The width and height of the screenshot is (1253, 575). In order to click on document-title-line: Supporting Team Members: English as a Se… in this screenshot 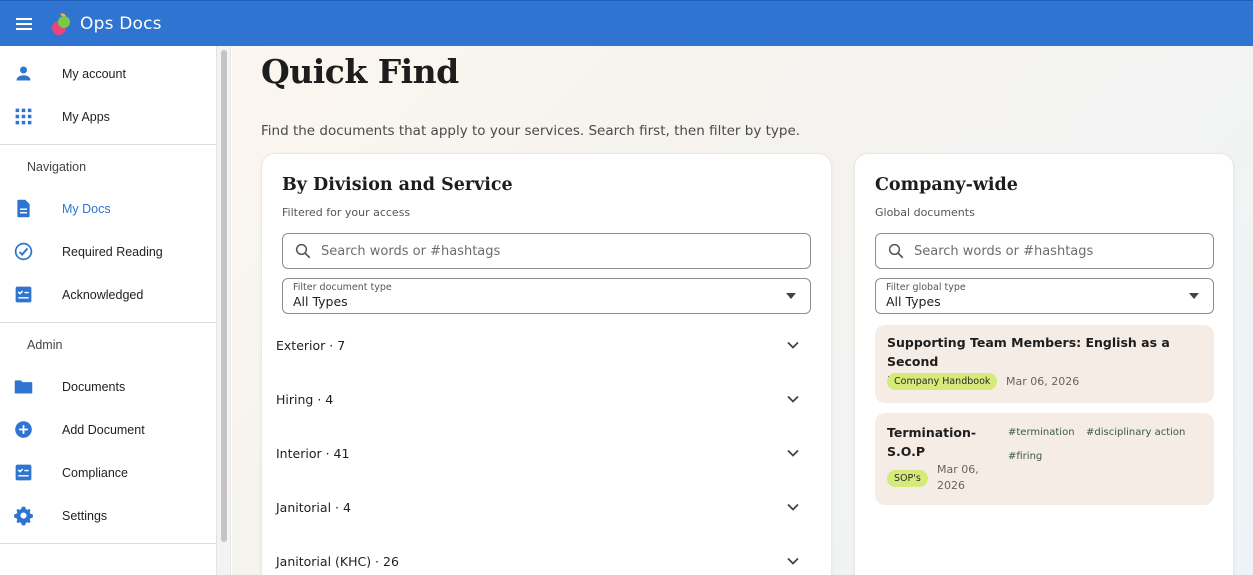, I will do `click(1028, 352)`.